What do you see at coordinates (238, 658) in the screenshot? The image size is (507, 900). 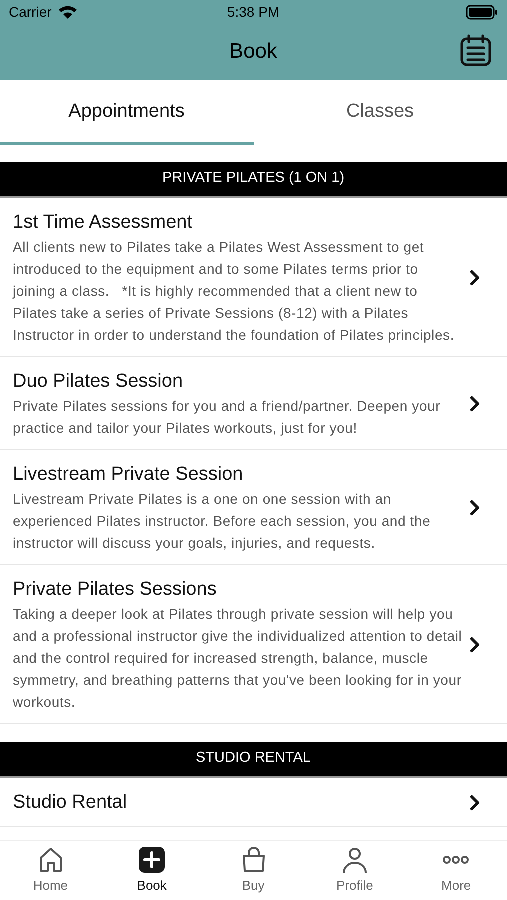 I see `service-description: Taking a deeper look at Pilates through private session will help you and a professional instructor give the individualized attention to detail and the control required for increased strength, balance, muscle symmetry, and breathing patterns that you've been looking for in your workouts.` at bounding box center [238, 658].